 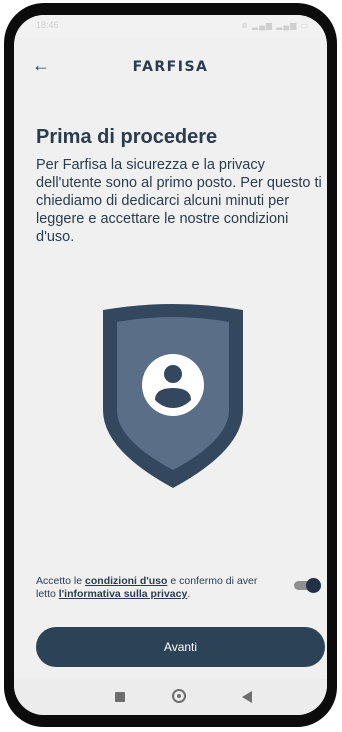 I want to click on system-nav-bar, so click(x=170, y=697).